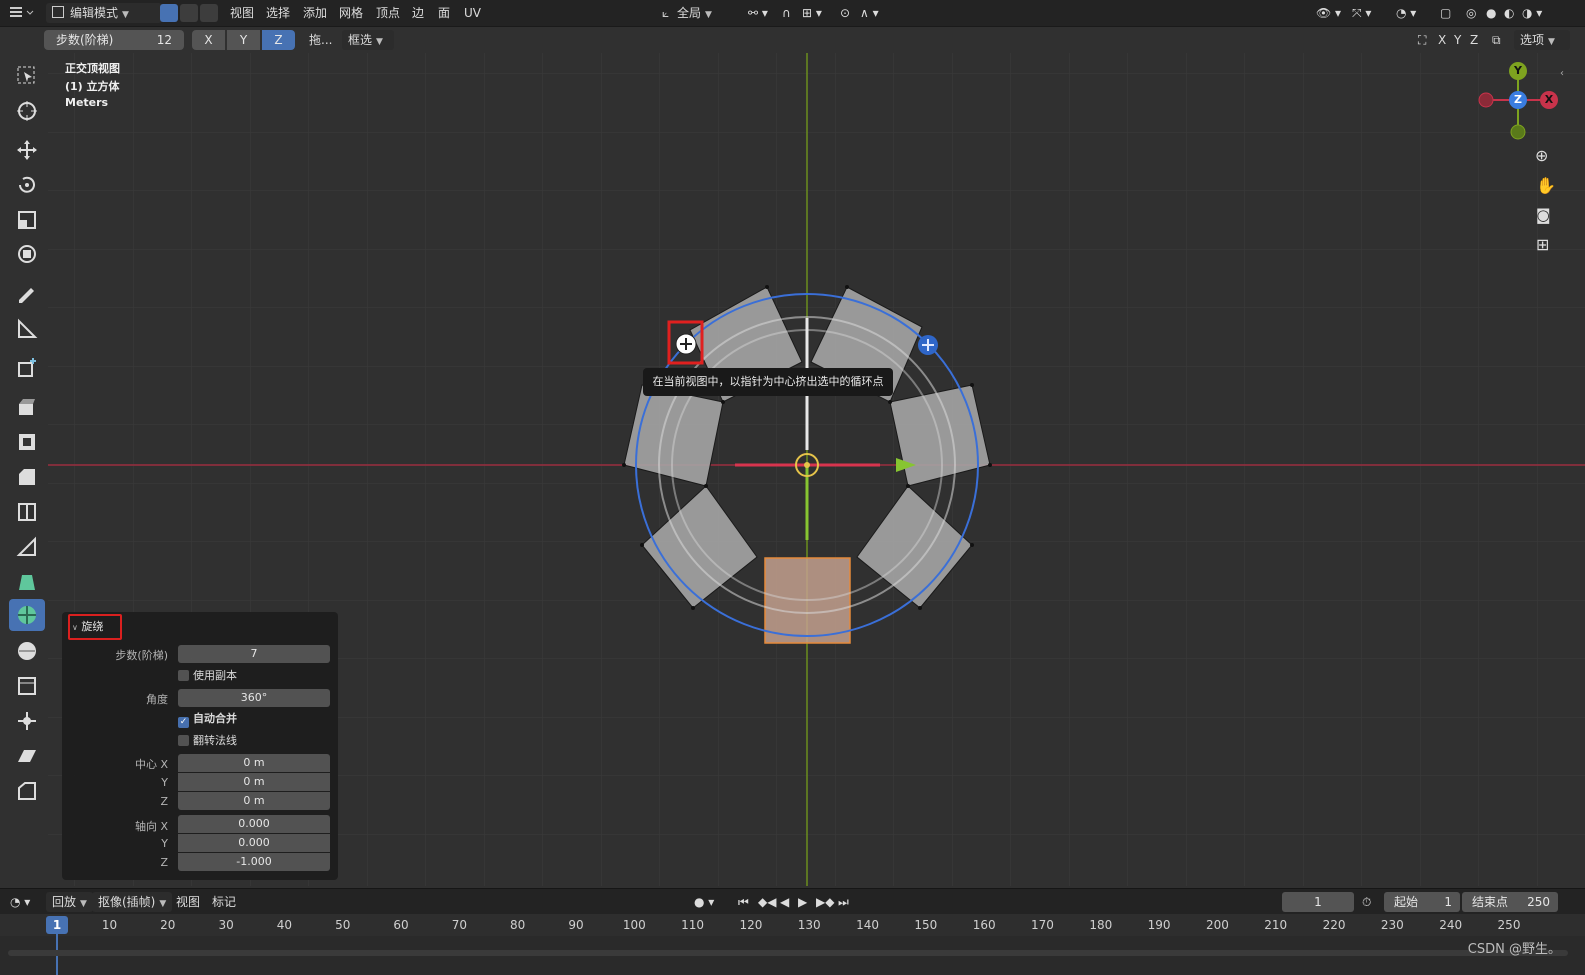  Describe the element at coordinates (27, 615) in the screenshot. I see `spin-tool` at that location.